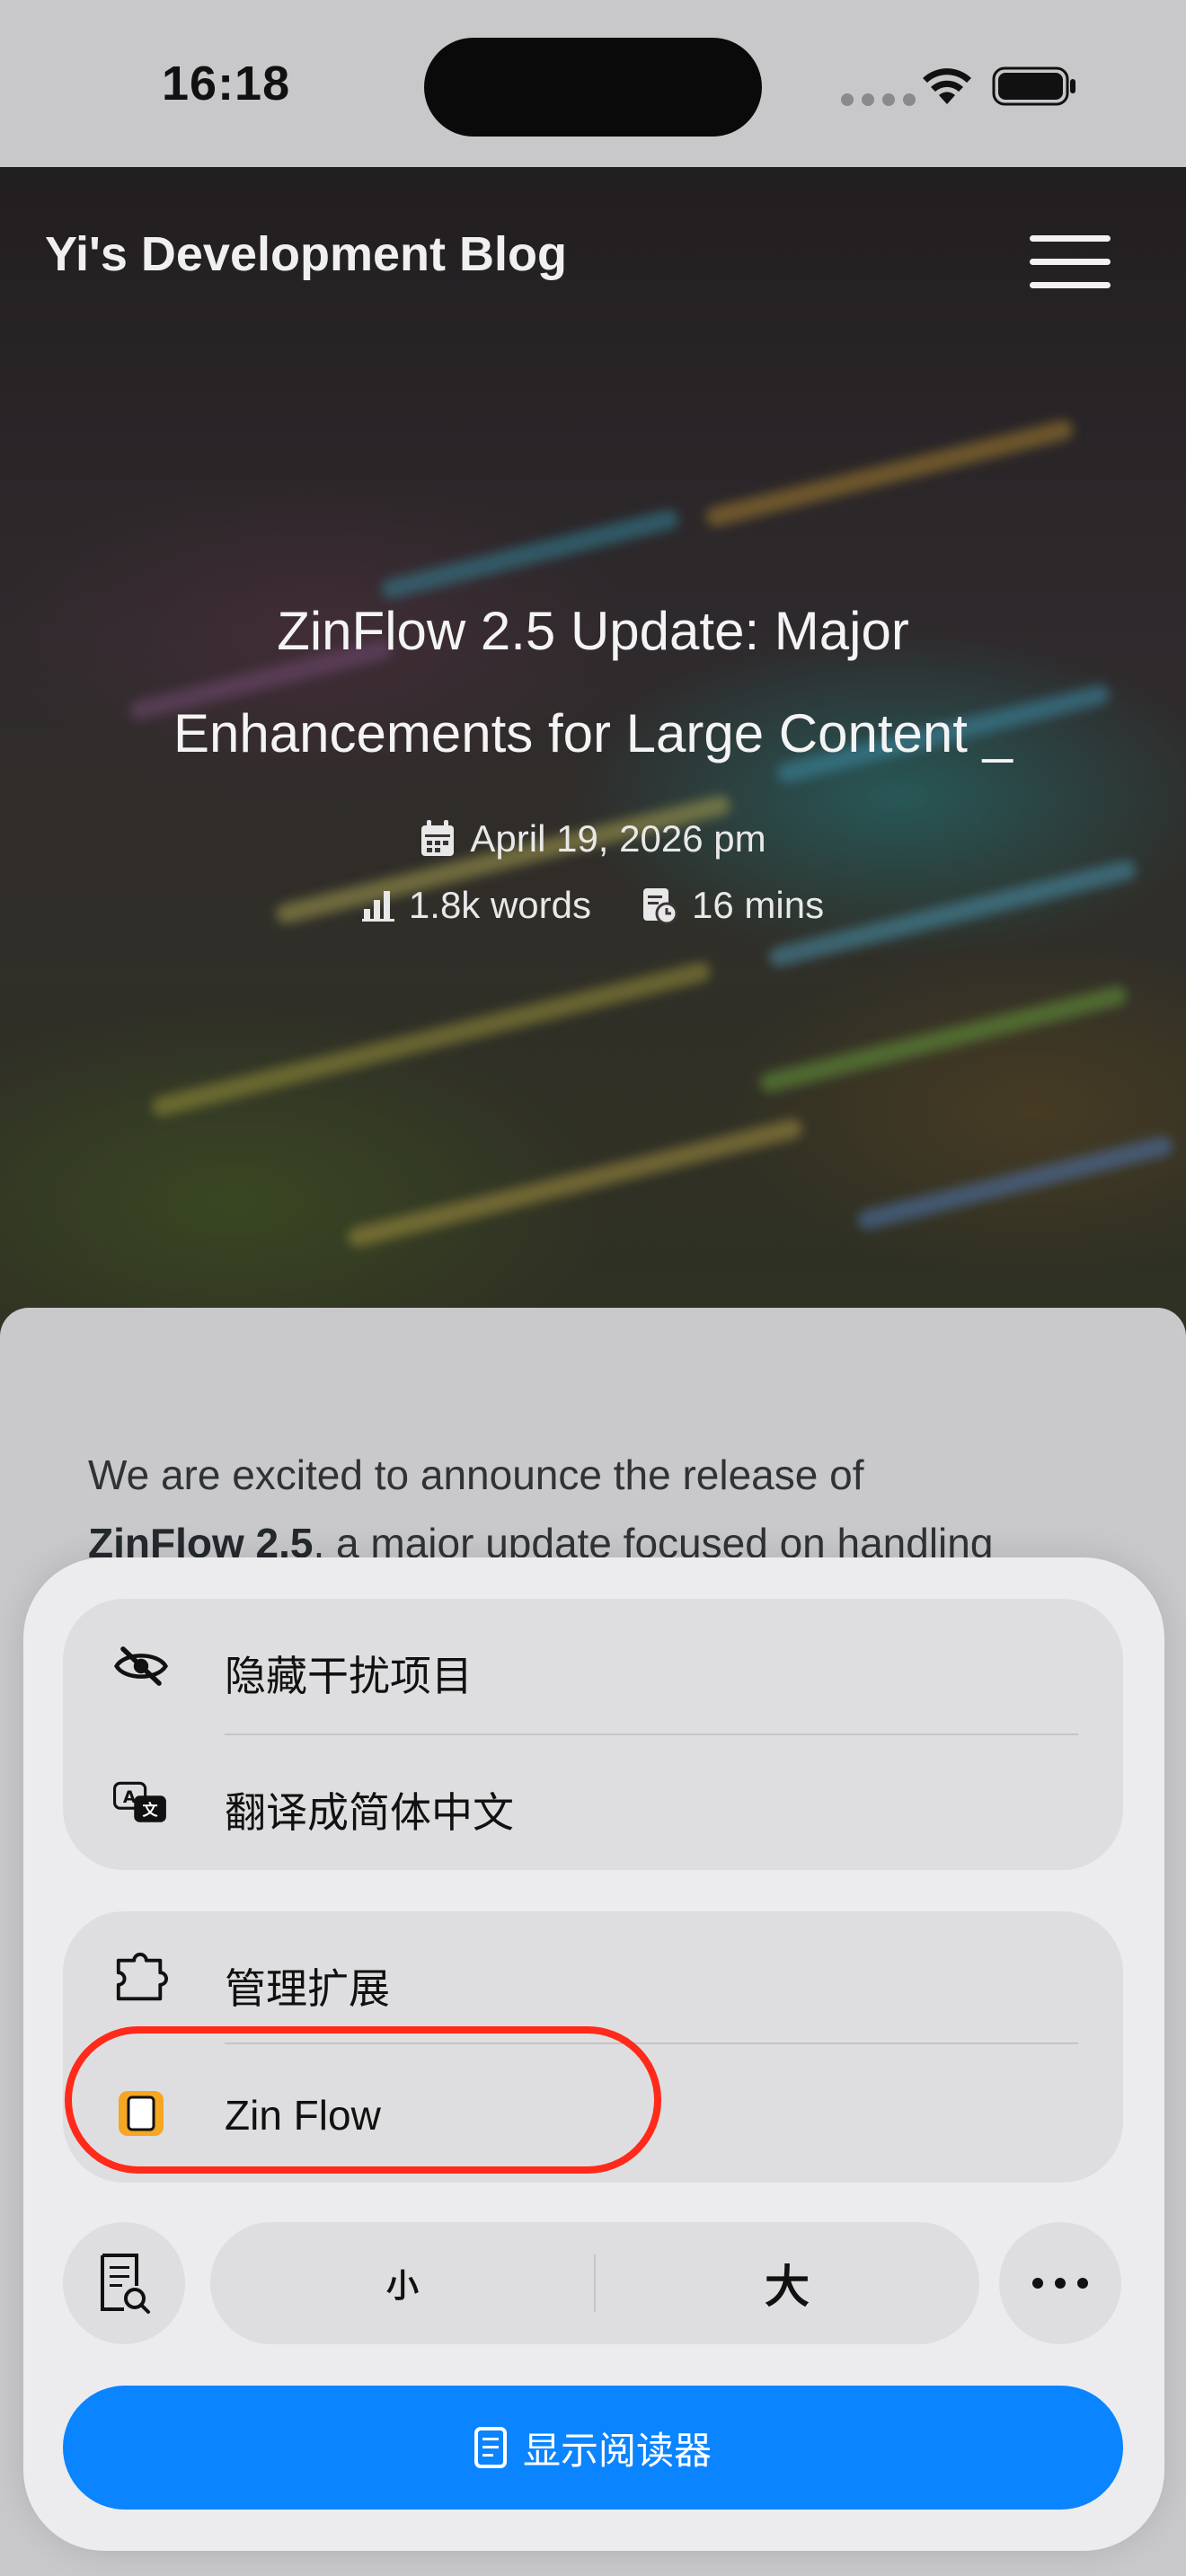 The height and width of the screenshot is (2576, 1186). What do you see at coordinates (593, 2113) in the screenshot?
I see `zinflow-extension-item: Zin Flow` at bounding box center [593, 2113].